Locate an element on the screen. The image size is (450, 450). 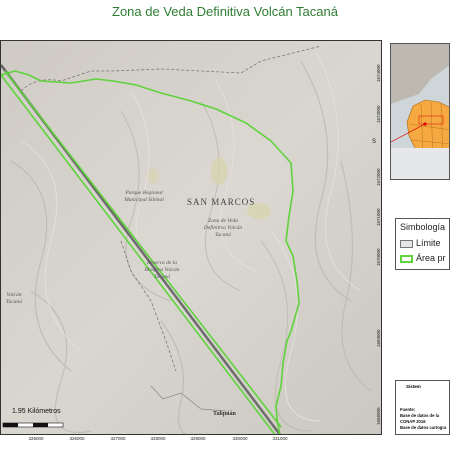
legend-item-label: Área pr is located at coordinates (431, 258).